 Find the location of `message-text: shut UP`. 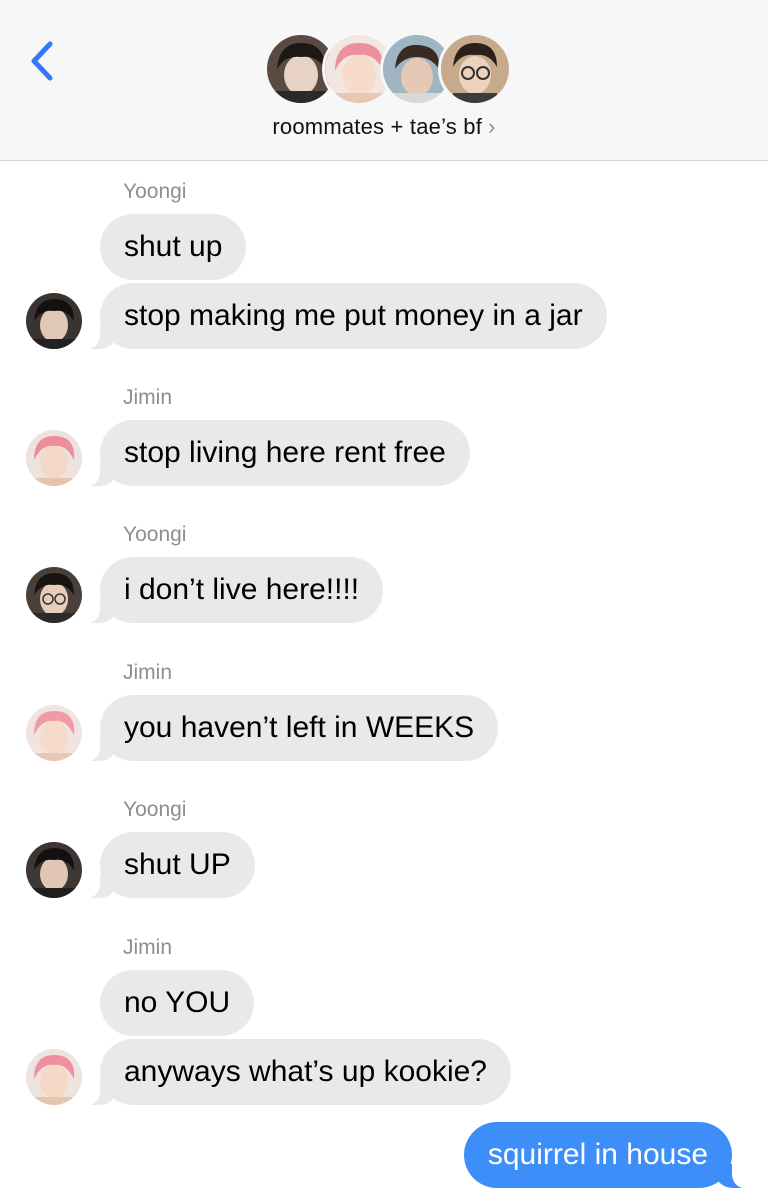

message-text: shut UP is located at coordinates (177, 864).